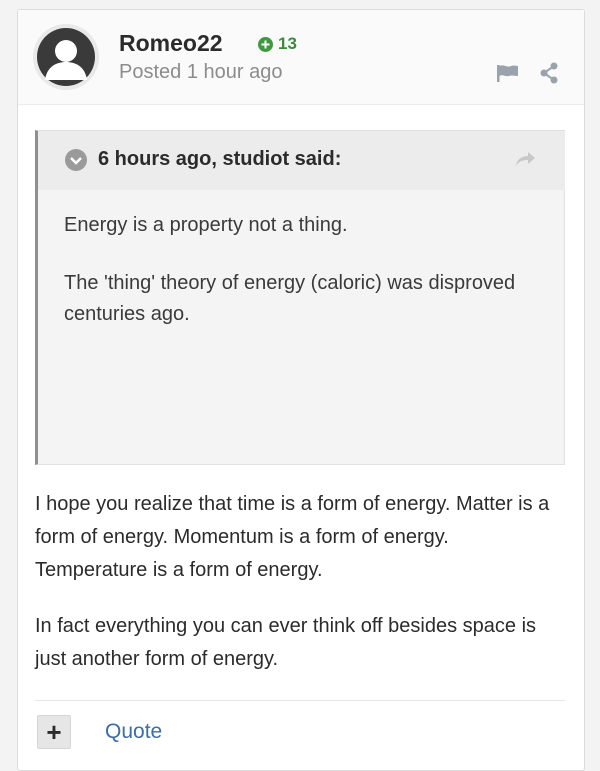  I want to click on footer-divider, so click(300, 700).